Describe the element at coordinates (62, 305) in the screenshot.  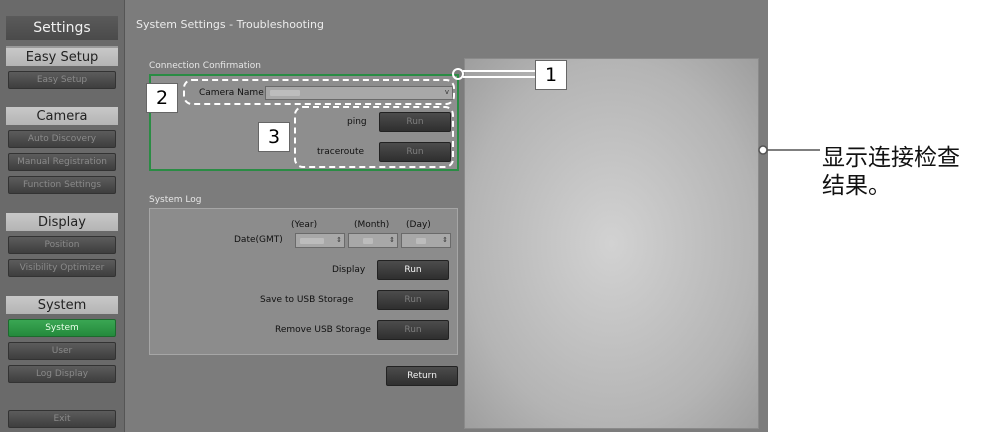
I see `sidebar-section-system: System` at that location.